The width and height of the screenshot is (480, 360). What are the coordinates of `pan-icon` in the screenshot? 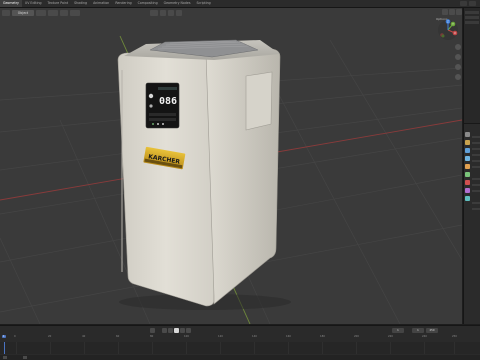 It's located at (458, 57).